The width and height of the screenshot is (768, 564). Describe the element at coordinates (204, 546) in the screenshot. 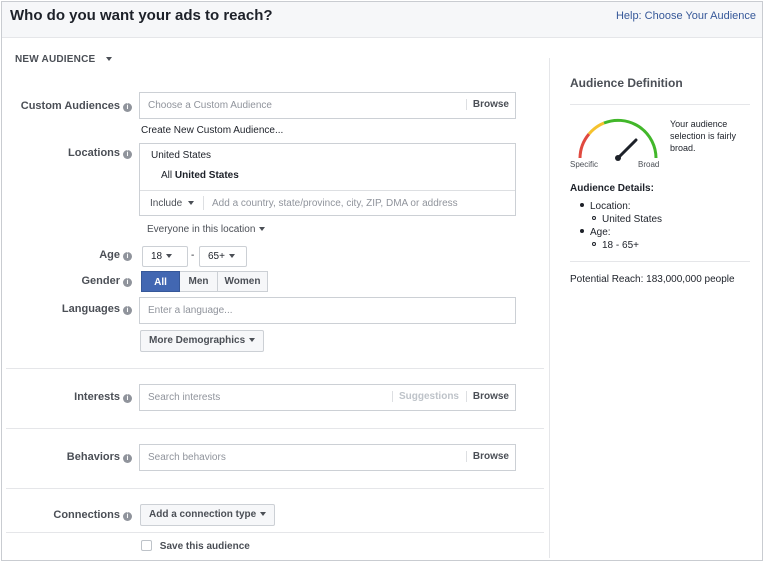

I see `save-audience-label: Save this audience` at that location.